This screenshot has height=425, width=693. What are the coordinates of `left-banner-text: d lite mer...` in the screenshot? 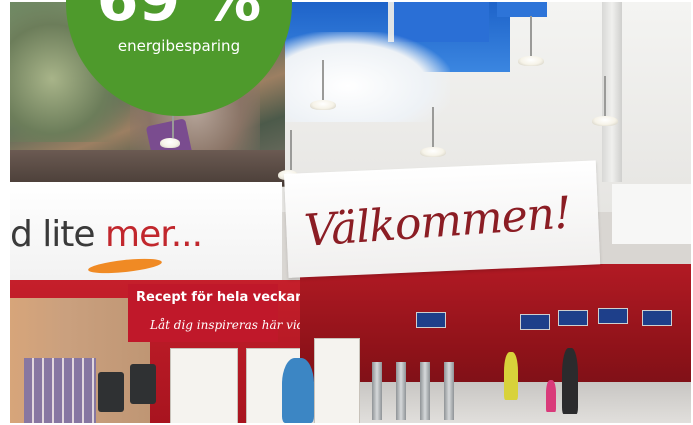 It's located at (106, 235).